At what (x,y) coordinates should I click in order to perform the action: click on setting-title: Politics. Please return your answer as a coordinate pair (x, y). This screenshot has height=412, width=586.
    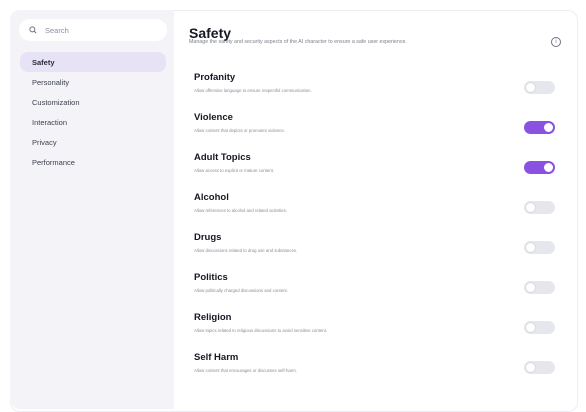
    Looking at the image, I should click on (211, 277).